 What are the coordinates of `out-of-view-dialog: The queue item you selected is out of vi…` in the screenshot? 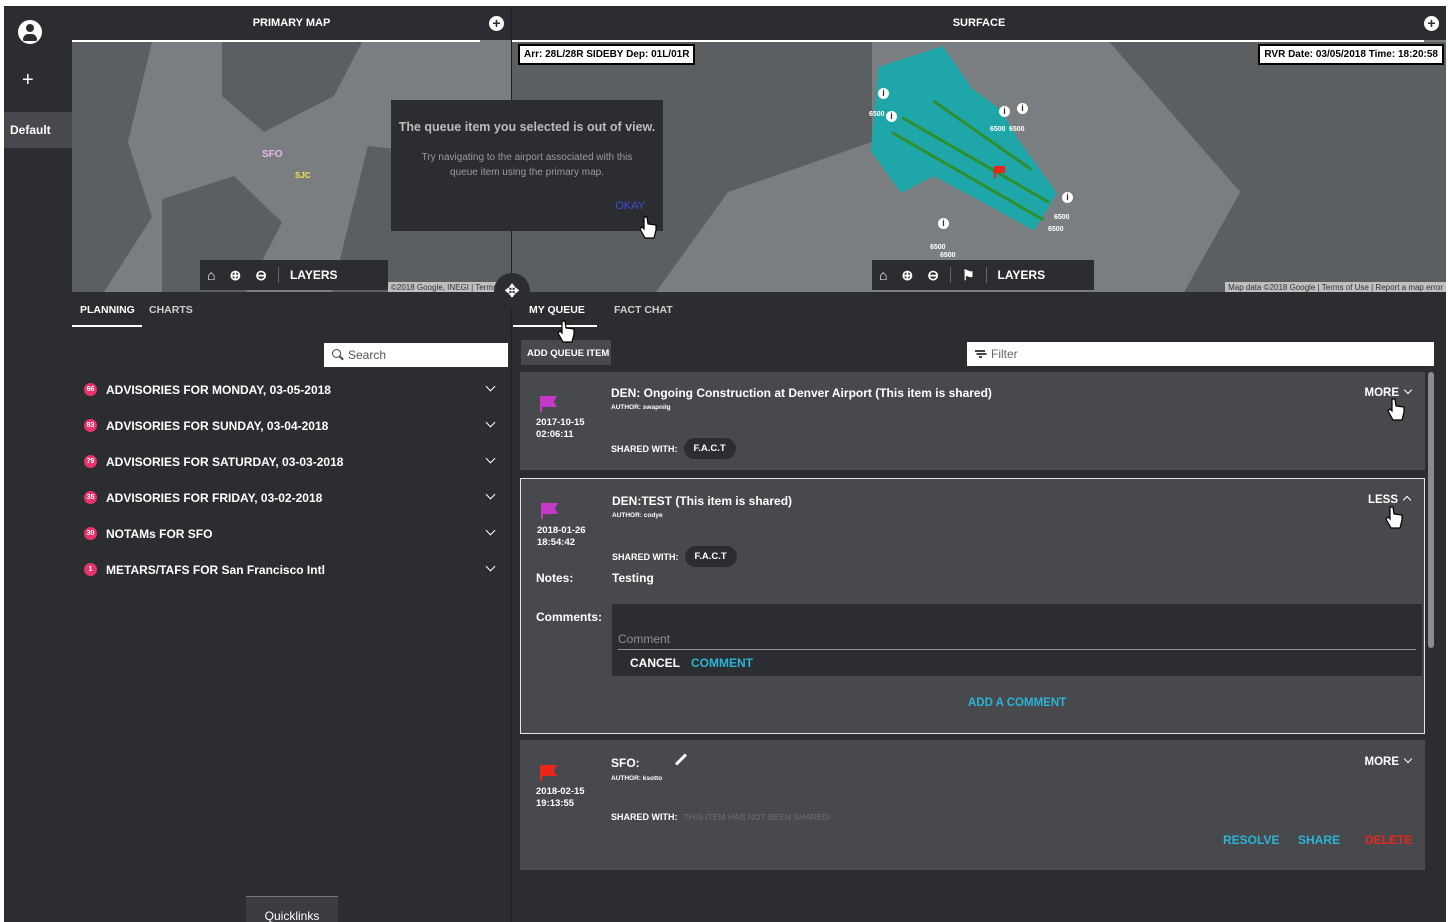 It's located at (527, 165).